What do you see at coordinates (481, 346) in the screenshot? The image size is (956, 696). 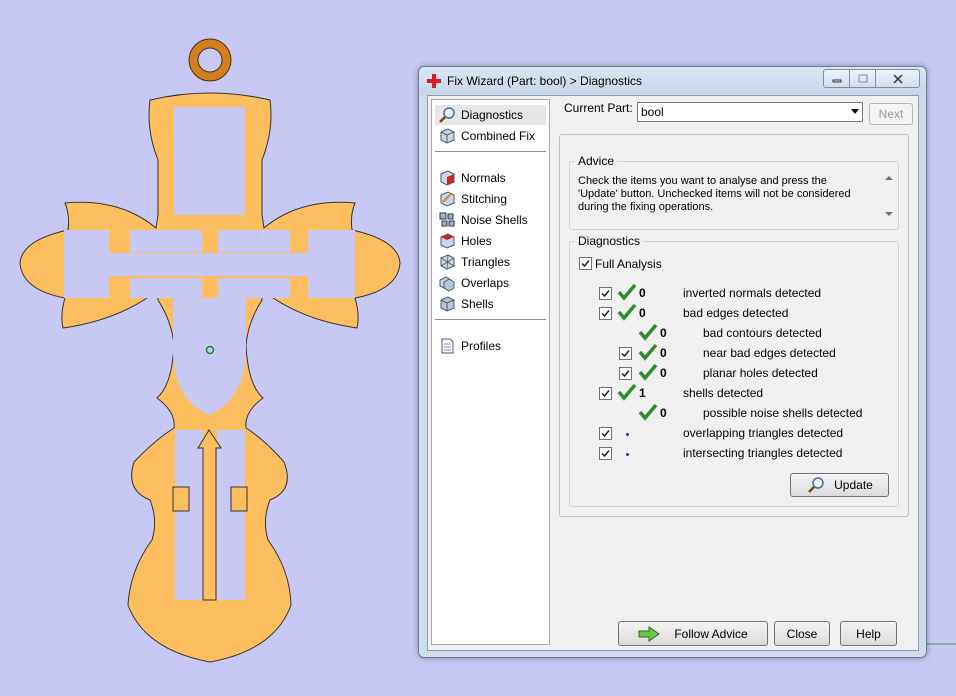 I see `nav-label: Profiles` at bounding box center [481, 346].